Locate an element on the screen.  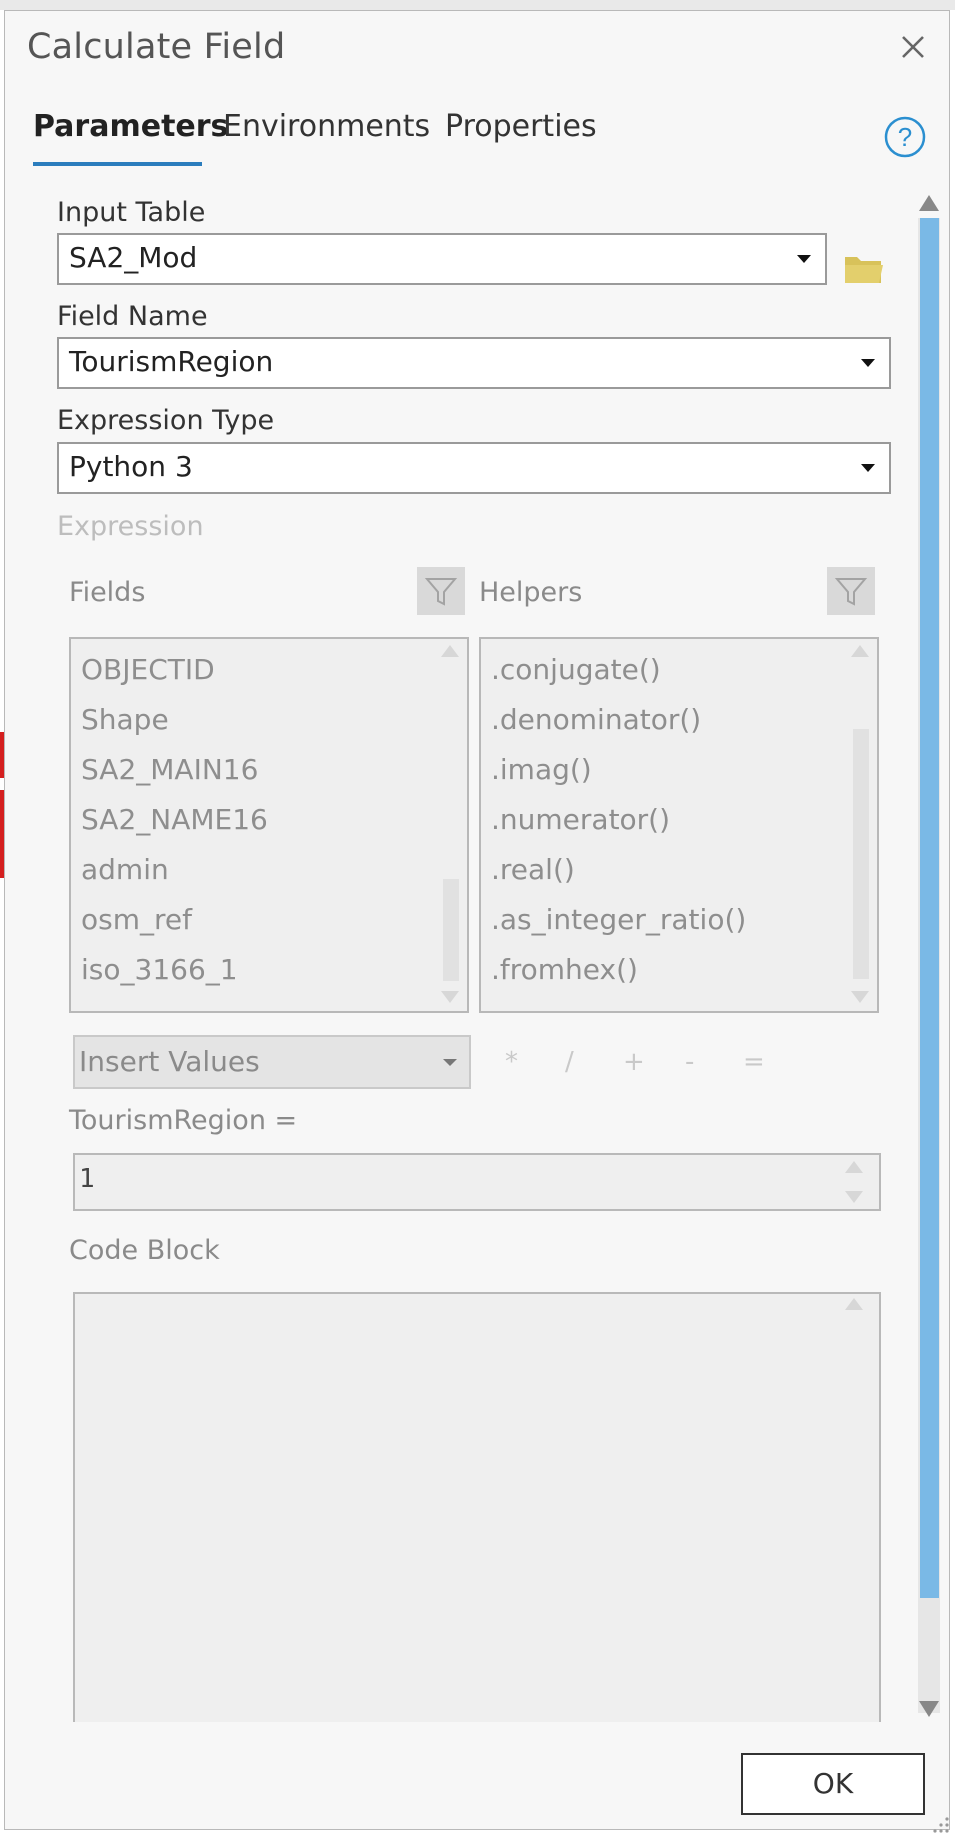
filter-helpers-button is located at coordinates (851, 591).